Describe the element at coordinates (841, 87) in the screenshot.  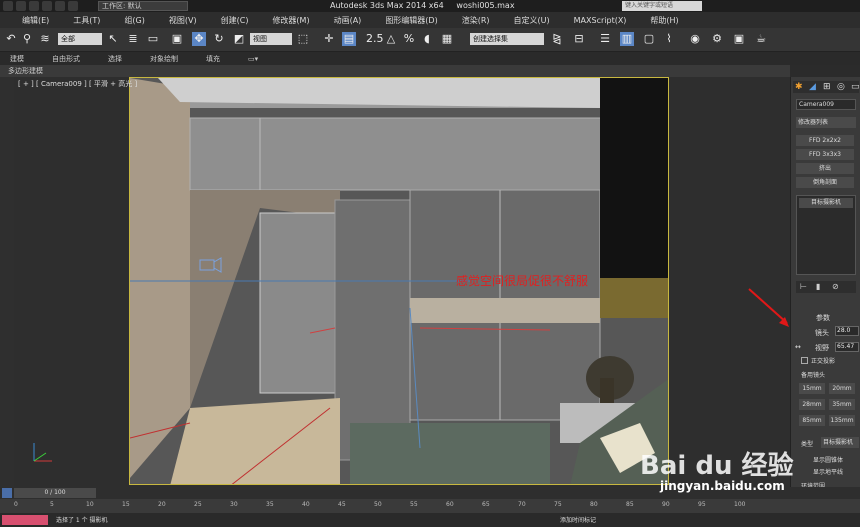
I see `motion-tab-icon: ◎` at that location.